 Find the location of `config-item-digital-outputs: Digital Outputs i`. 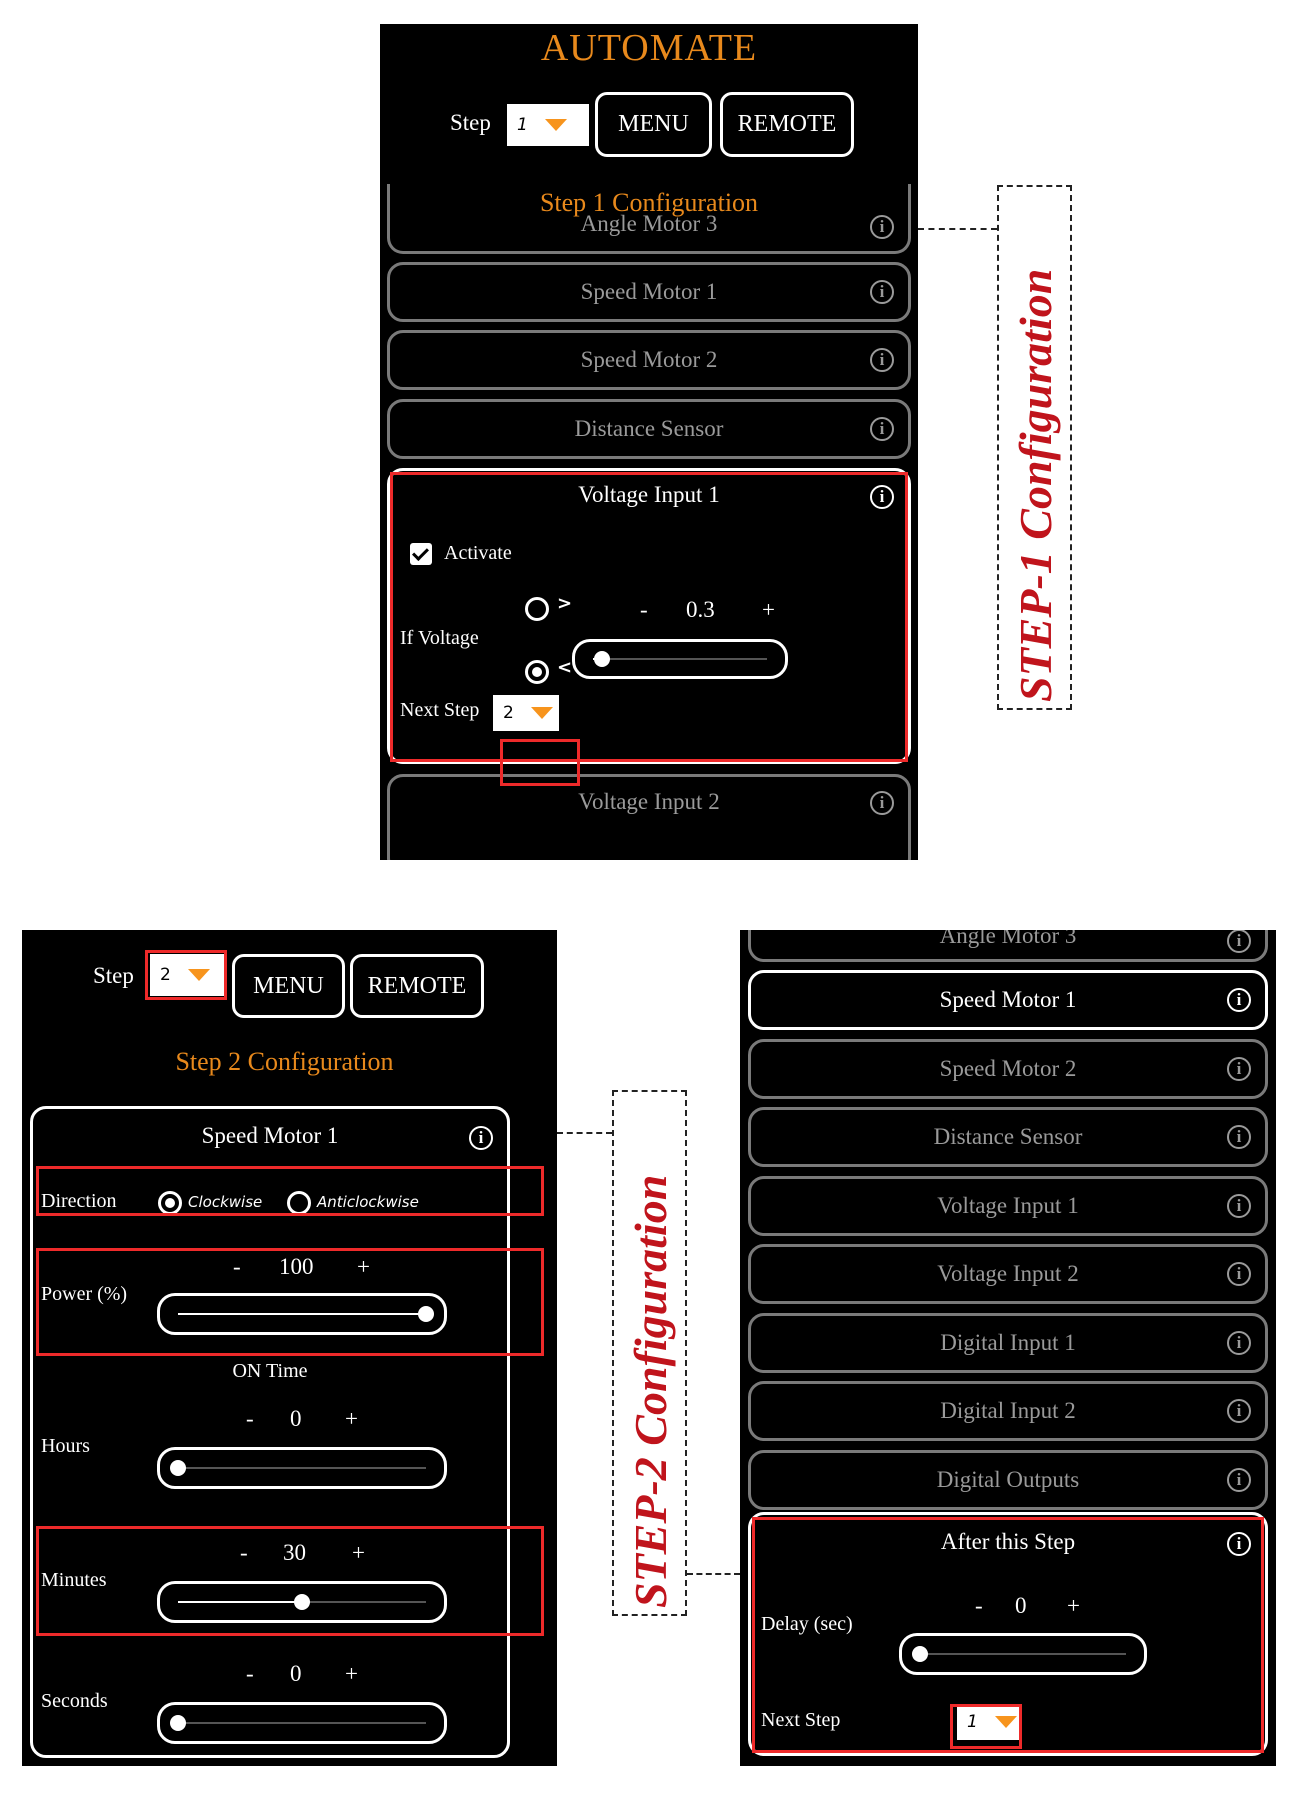

config-item-digital-outputs: Digital Outputs i is located at coordinates (1008, 1480).